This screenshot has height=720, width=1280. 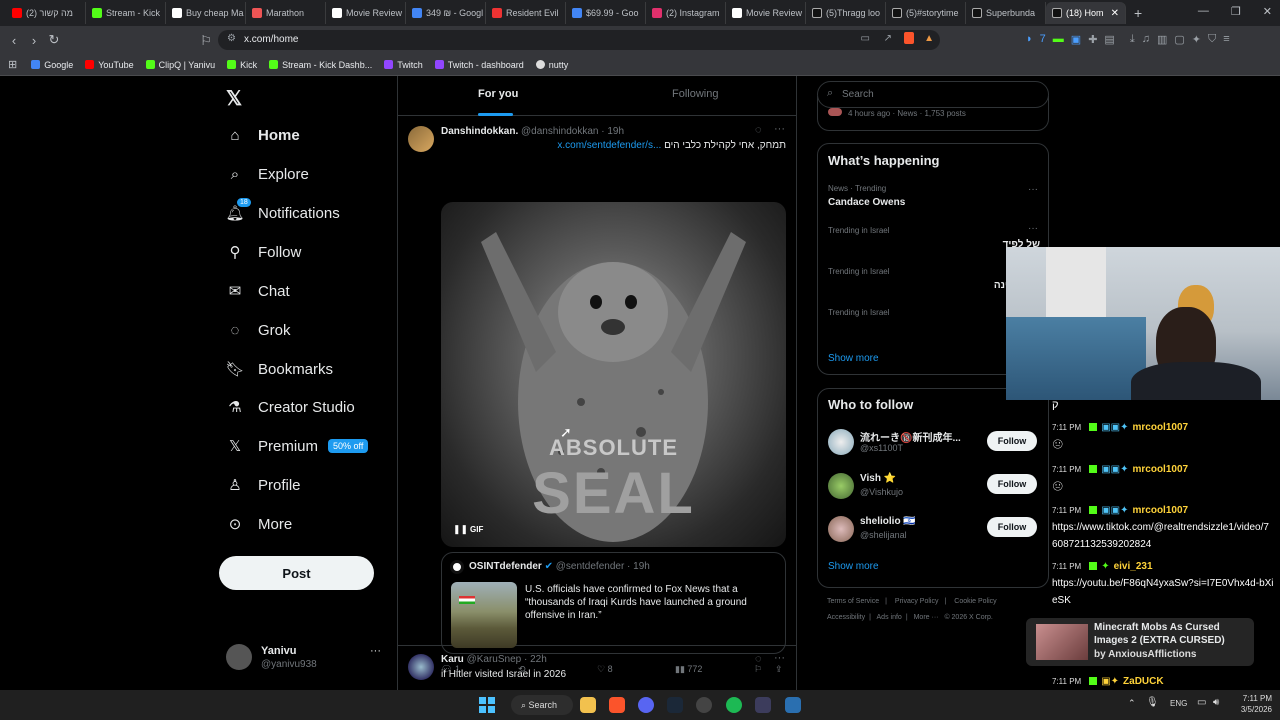 What do you see at coordinates (934, 196) in the screenshot?
I see `trend-item: News · Trending Candace Owens ···` at bounding box center [934, 196].